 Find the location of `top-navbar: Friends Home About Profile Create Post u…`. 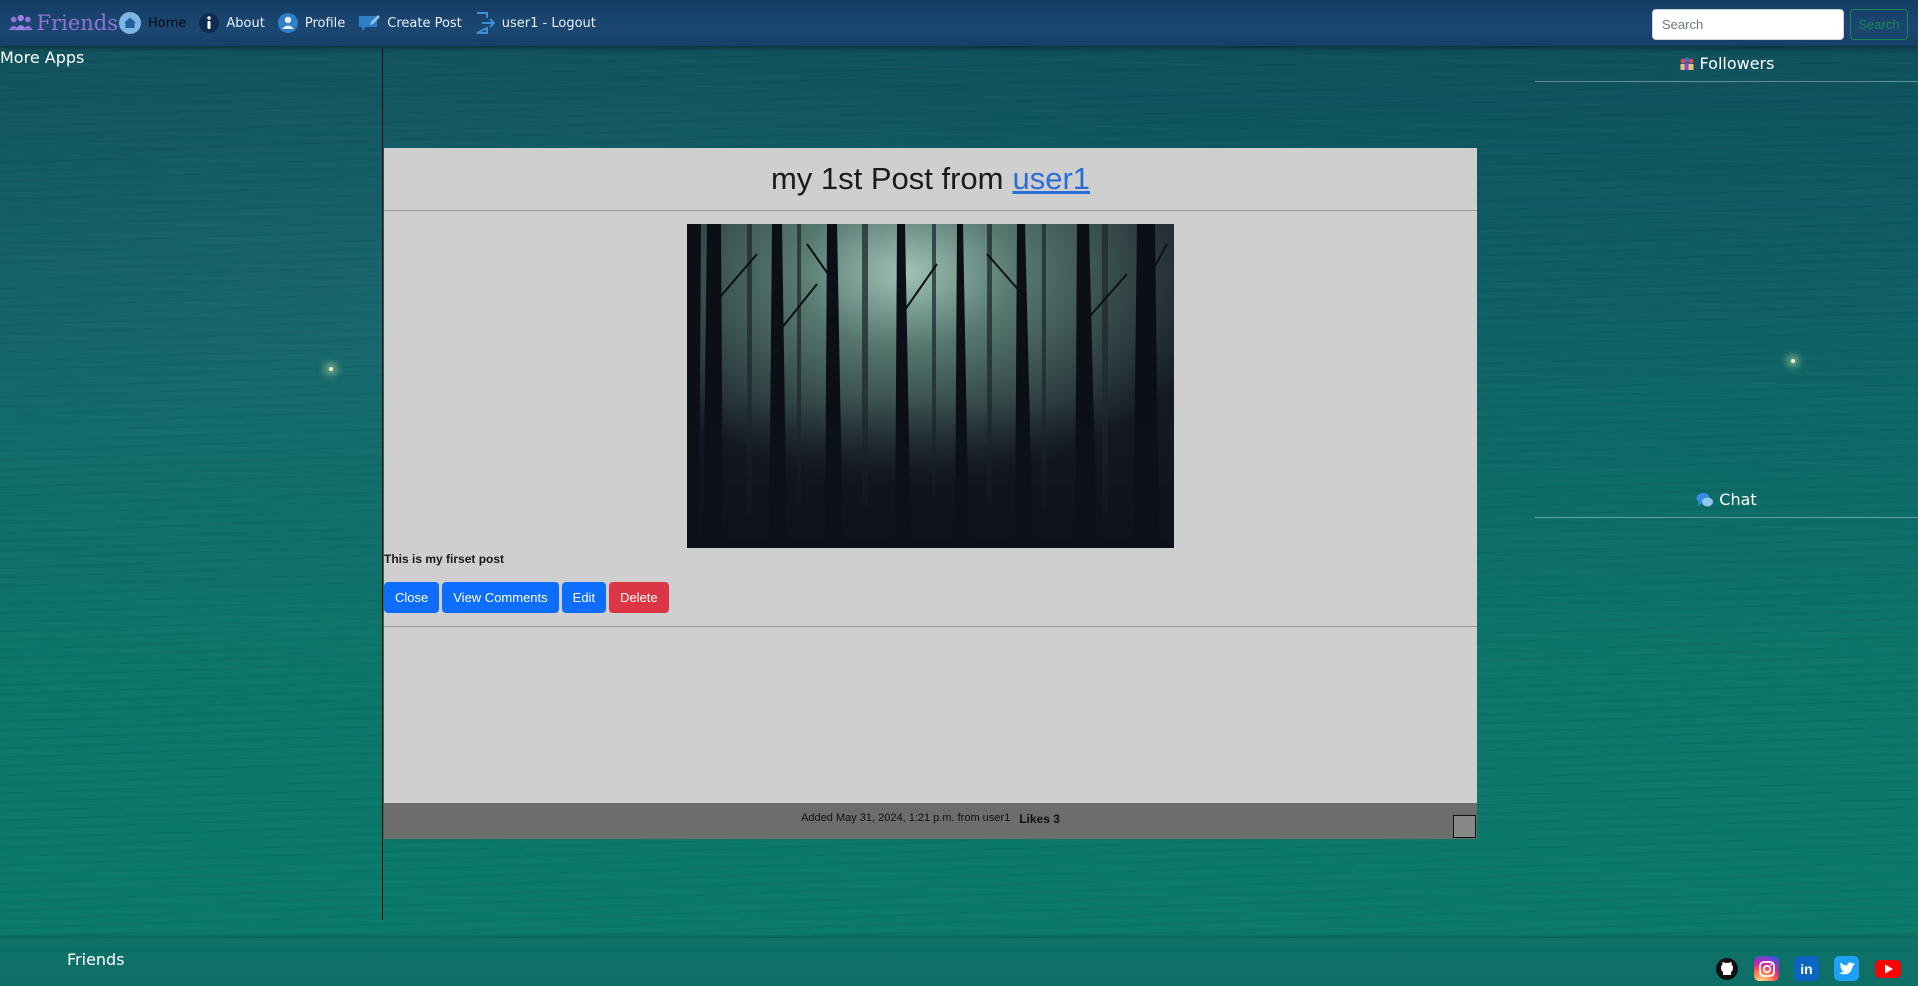

top-navbar: Friends Home About Profile Create Post u… is located at coordinates (959, 23).